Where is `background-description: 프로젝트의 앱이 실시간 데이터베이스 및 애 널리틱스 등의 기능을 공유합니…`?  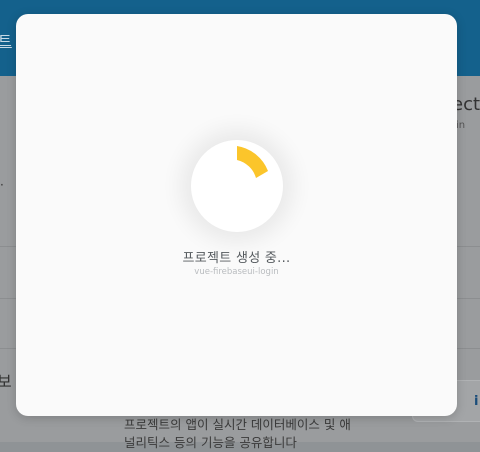
background-description: 프로젝트의 앱이 실시간 데이터베이스 및 애 널리틱스 등의 기능을 공유합니… is located at coordinates (237, 434).